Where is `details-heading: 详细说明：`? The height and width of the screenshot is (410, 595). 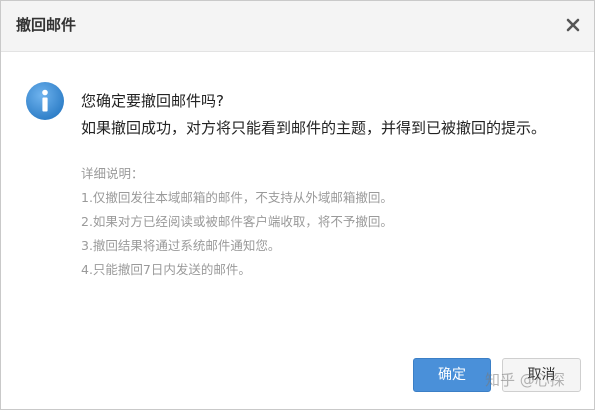 details-heading: 详细说明： is located at coordinates (112, 173).